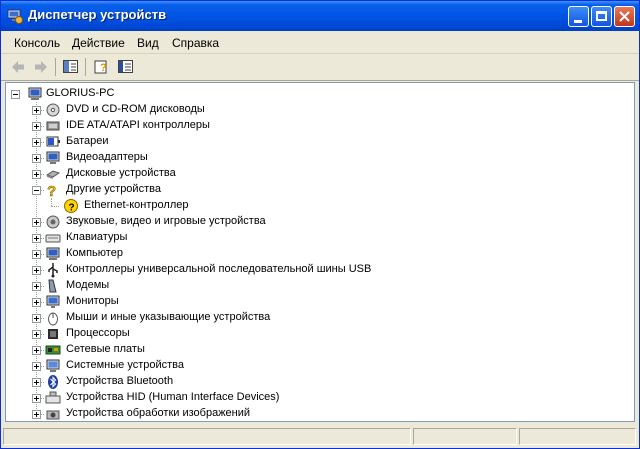 This screenshot has width=640, height=449. What do you see at coordinates (37, 43) in the screenshot?
I see `menu-console: Консоль` at bounding box center [37, 43].